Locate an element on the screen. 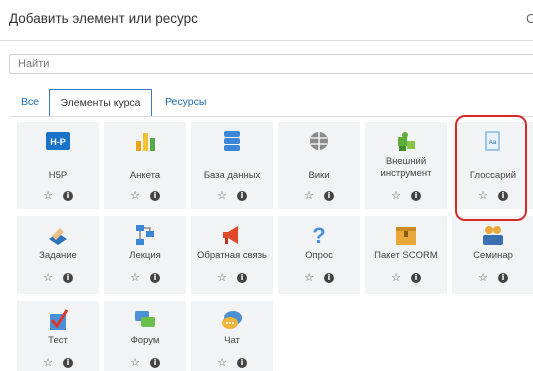 This screenshot has height=371, width=533. module-tile: ? Опрос ☆ i is located at coordinates (319, 255).